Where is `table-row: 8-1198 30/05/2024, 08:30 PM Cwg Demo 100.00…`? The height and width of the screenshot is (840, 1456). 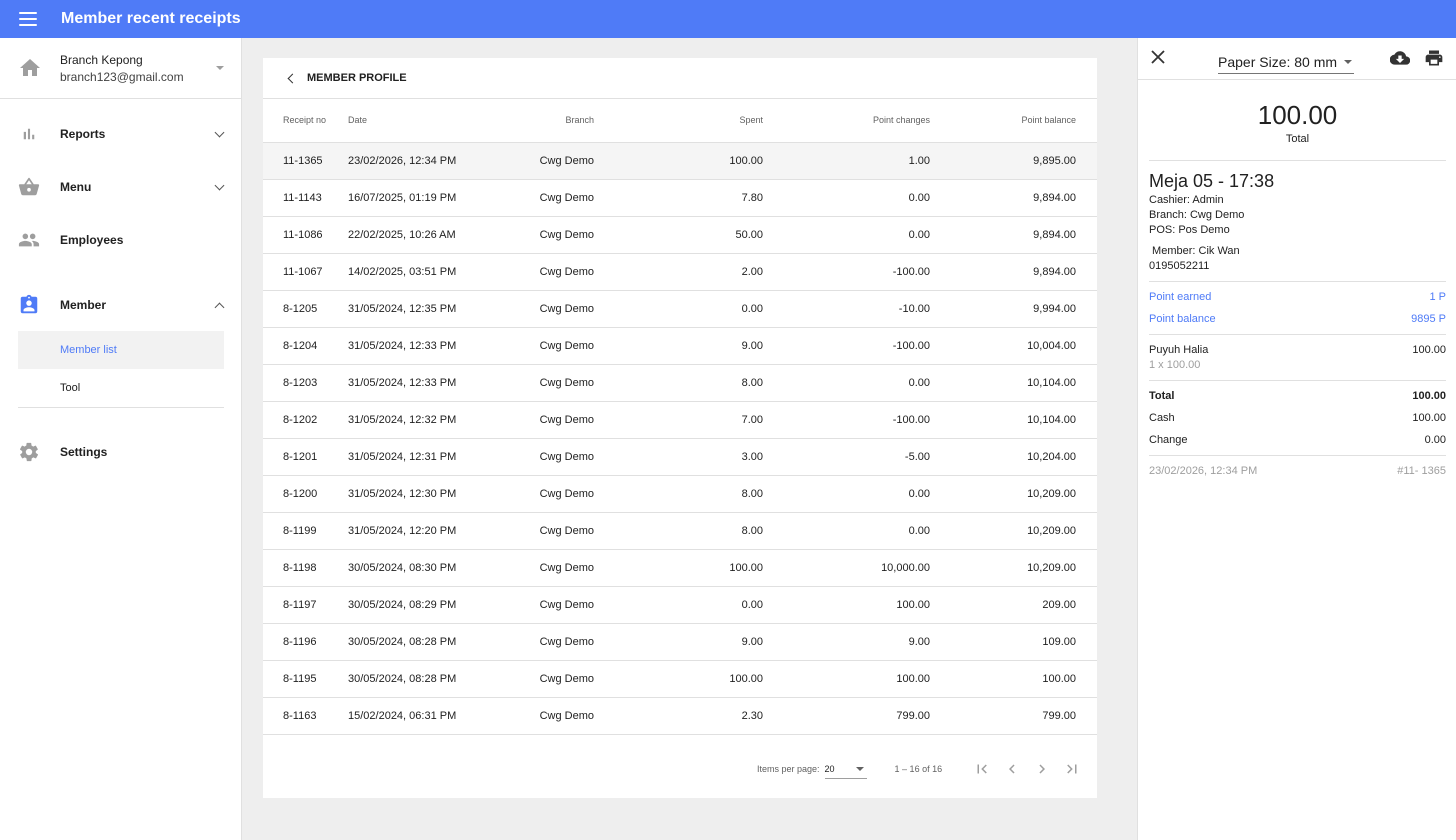
table-row: 8-1198 30/05/2024, 08:30 PM Cwg Demo 100.00… is located at coordinates (680, 568).